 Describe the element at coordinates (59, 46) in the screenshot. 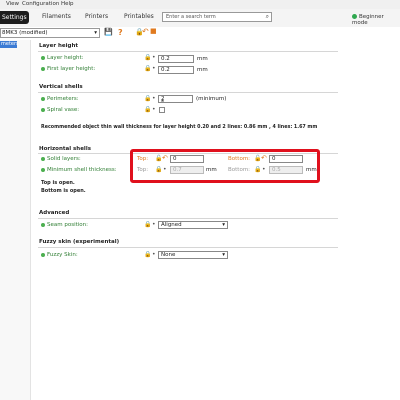

I see `section-title-layer-height: Layer height` at that location.